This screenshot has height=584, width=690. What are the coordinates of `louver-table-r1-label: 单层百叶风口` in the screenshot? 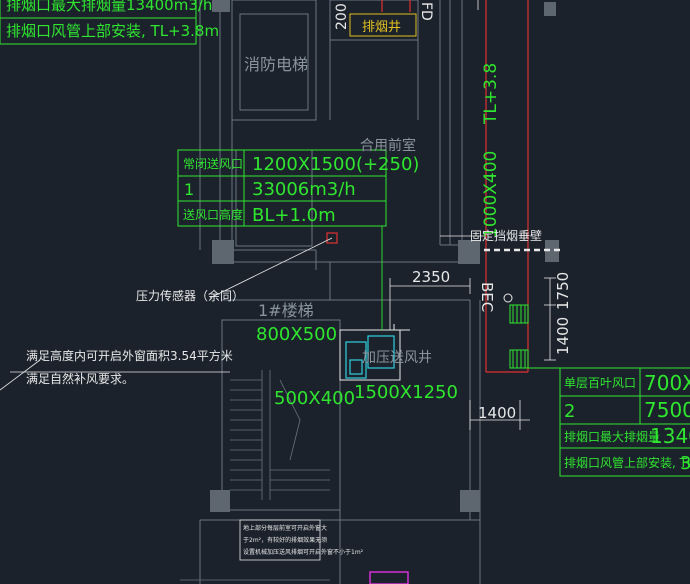 It's located at (600, 383).